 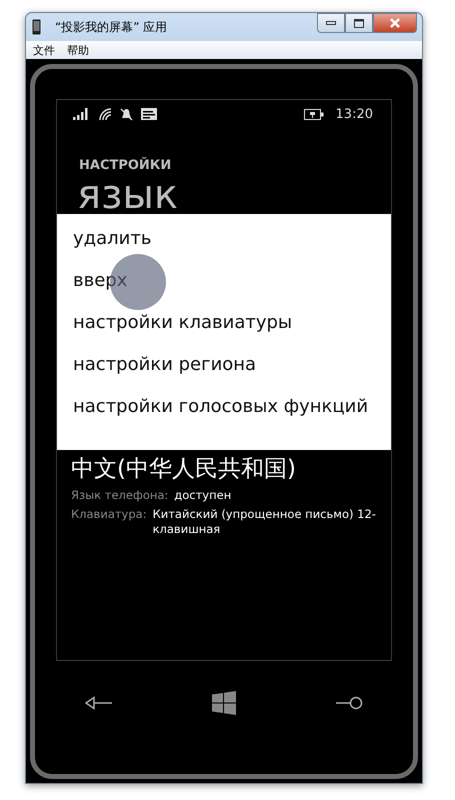 I want to click on close-button, so click(x=395, y=23).